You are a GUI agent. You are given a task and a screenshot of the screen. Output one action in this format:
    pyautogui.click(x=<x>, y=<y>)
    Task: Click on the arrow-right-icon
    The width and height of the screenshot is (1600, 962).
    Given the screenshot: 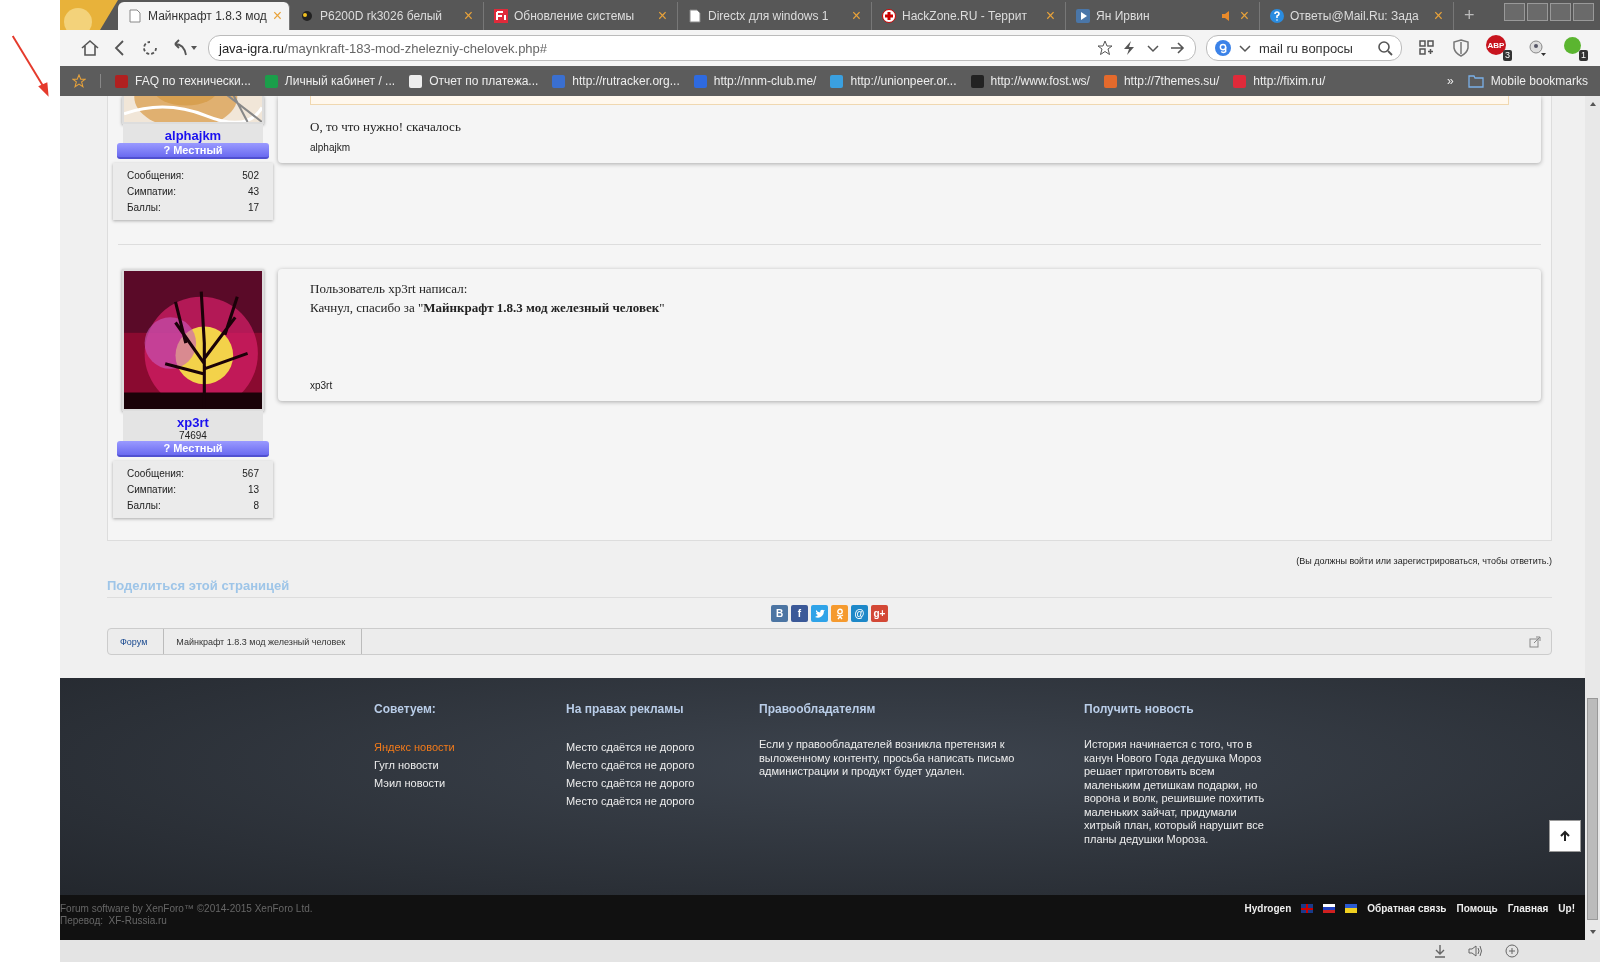 What is the action you would take?
    pyautogui.click(x=1177, y=48)
    